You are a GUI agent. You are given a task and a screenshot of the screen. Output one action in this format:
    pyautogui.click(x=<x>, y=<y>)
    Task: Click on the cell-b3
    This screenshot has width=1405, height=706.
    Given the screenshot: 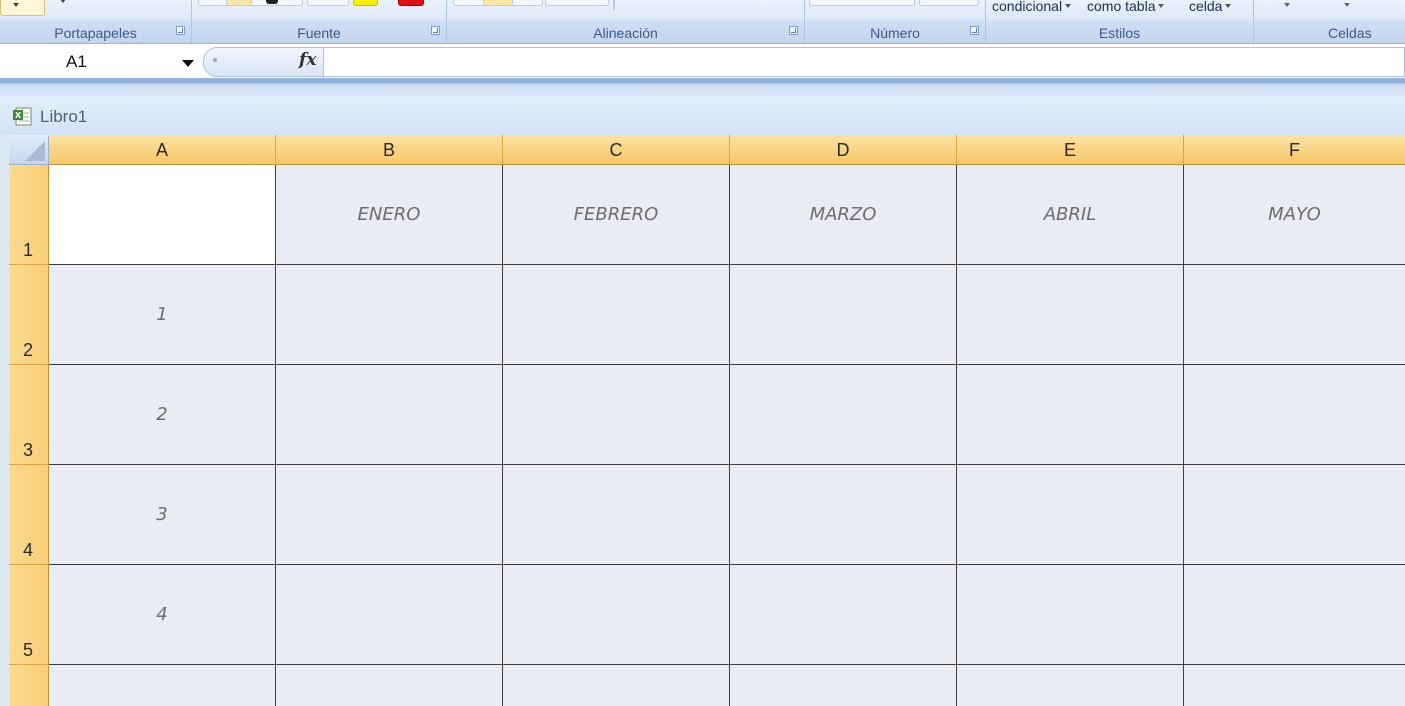 What is the action you would take?
    pyautogui.click(x=389, y=415)
    